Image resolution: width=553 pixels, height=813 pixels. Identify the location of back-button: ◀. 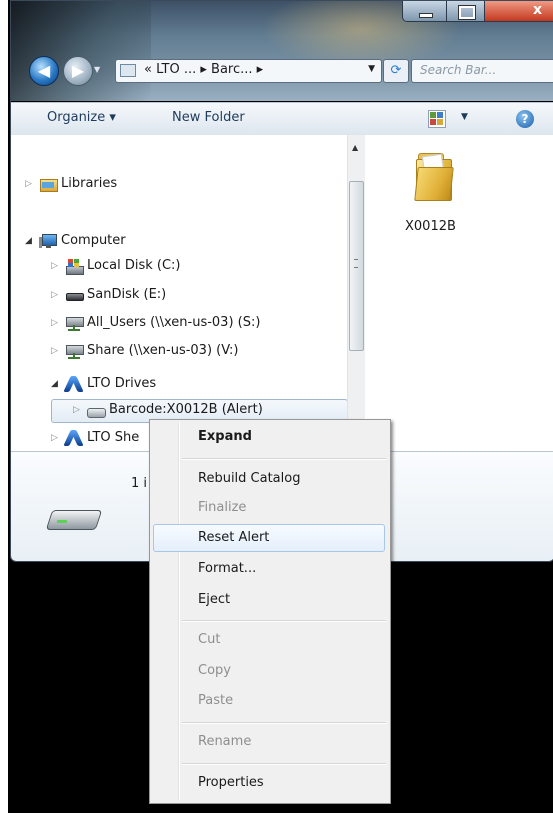
(44, 71).